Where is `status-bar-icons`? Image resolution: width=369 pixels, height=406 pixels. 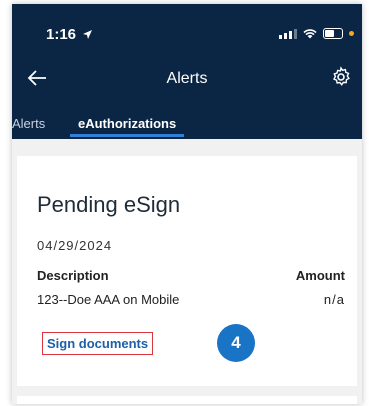 status-bar-icons is located at coordinates (316, 33).